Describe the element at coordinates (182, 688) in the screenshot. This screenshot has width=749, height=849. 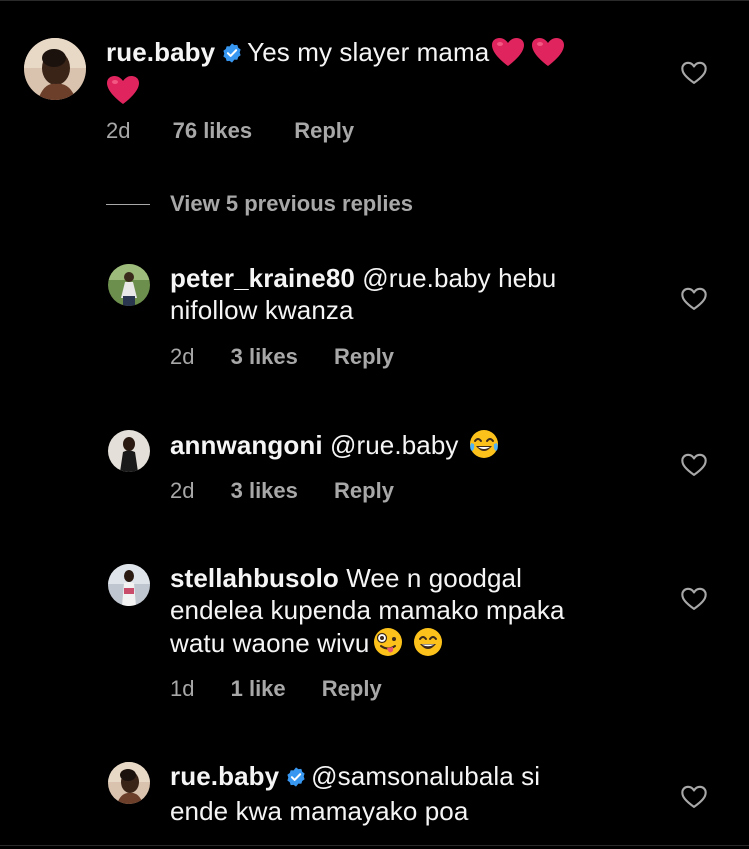
I see `timestamp: 1d` at that location.